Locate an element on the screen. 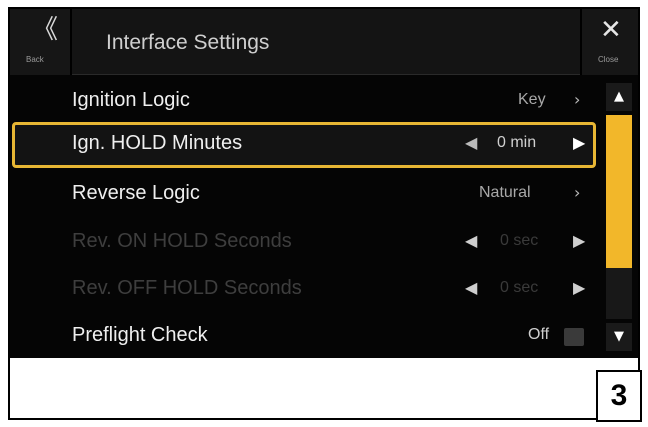 This screenshot has width=648, height=427. setting-value: Key is located at coordinates (532, 99).